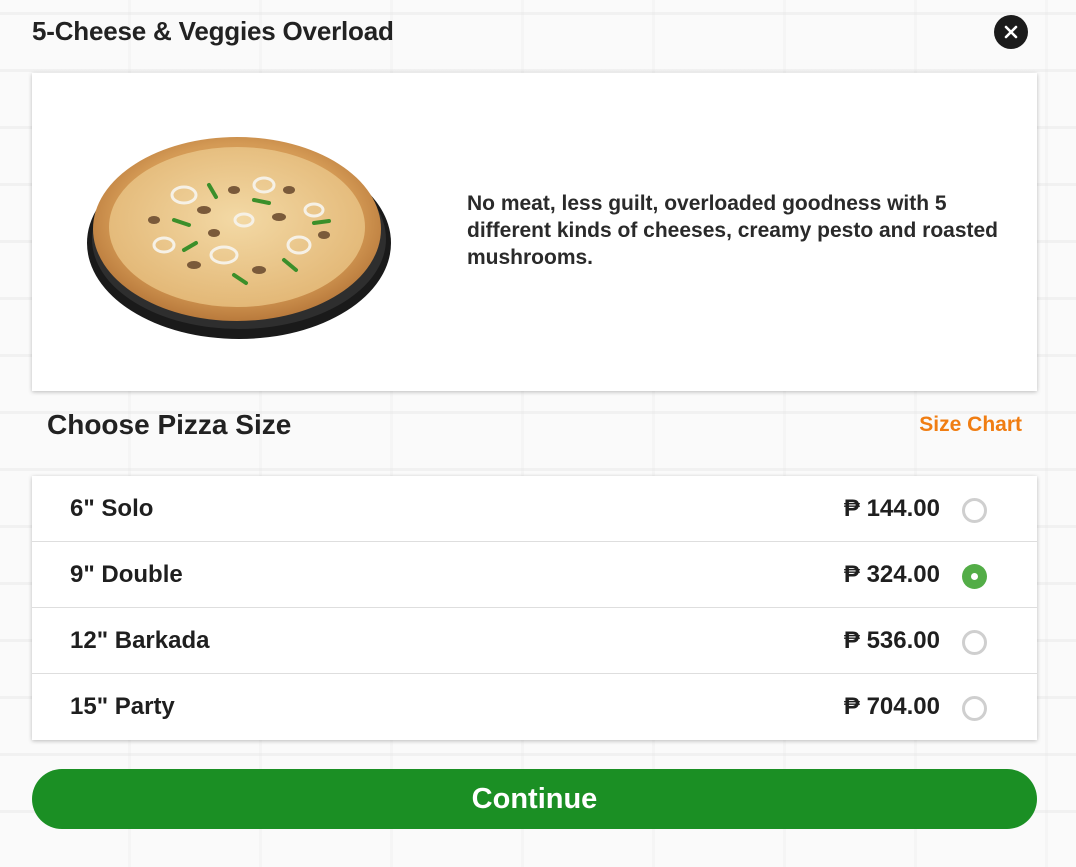  I want to click on size-option-label: 6" Solo, so click(112, 508).